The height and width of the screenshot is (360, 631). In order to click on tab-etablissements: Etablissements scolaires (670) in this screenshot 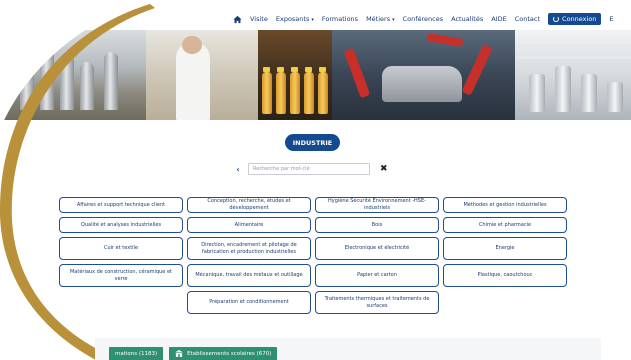, I will do `click(223, 353)`.